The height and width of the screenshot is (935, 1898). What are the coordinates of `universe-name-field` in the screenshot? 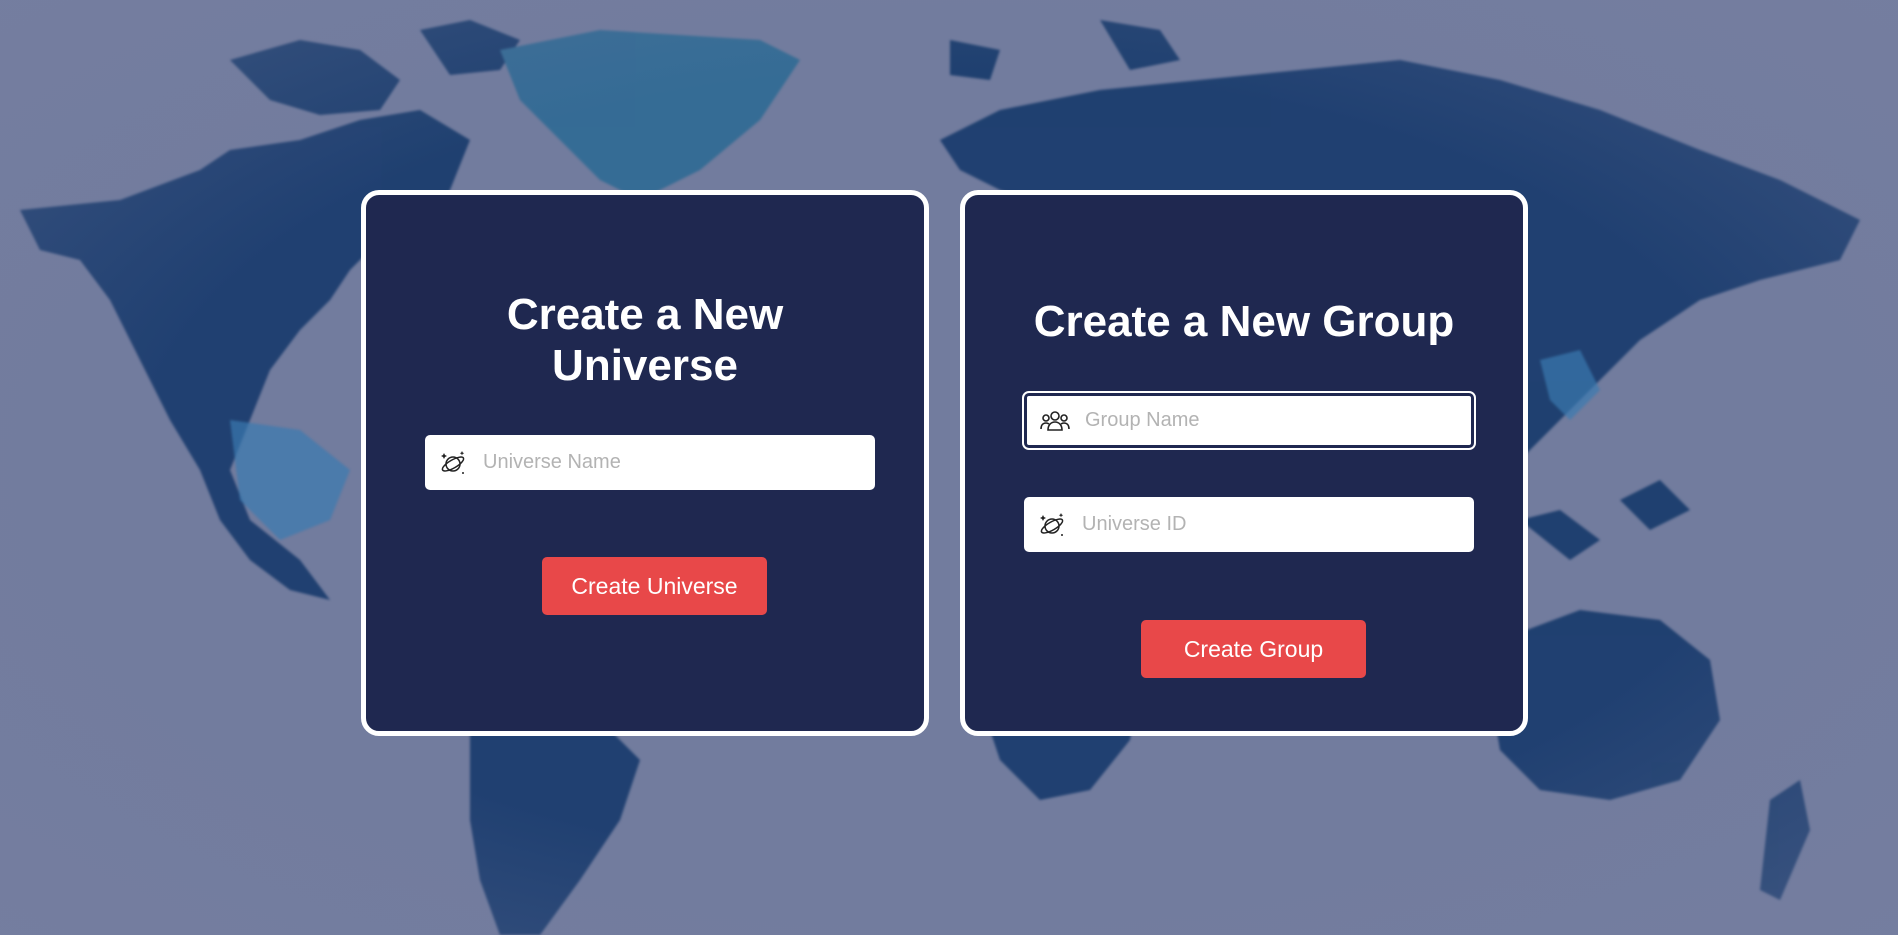 It's located at (650, 462).